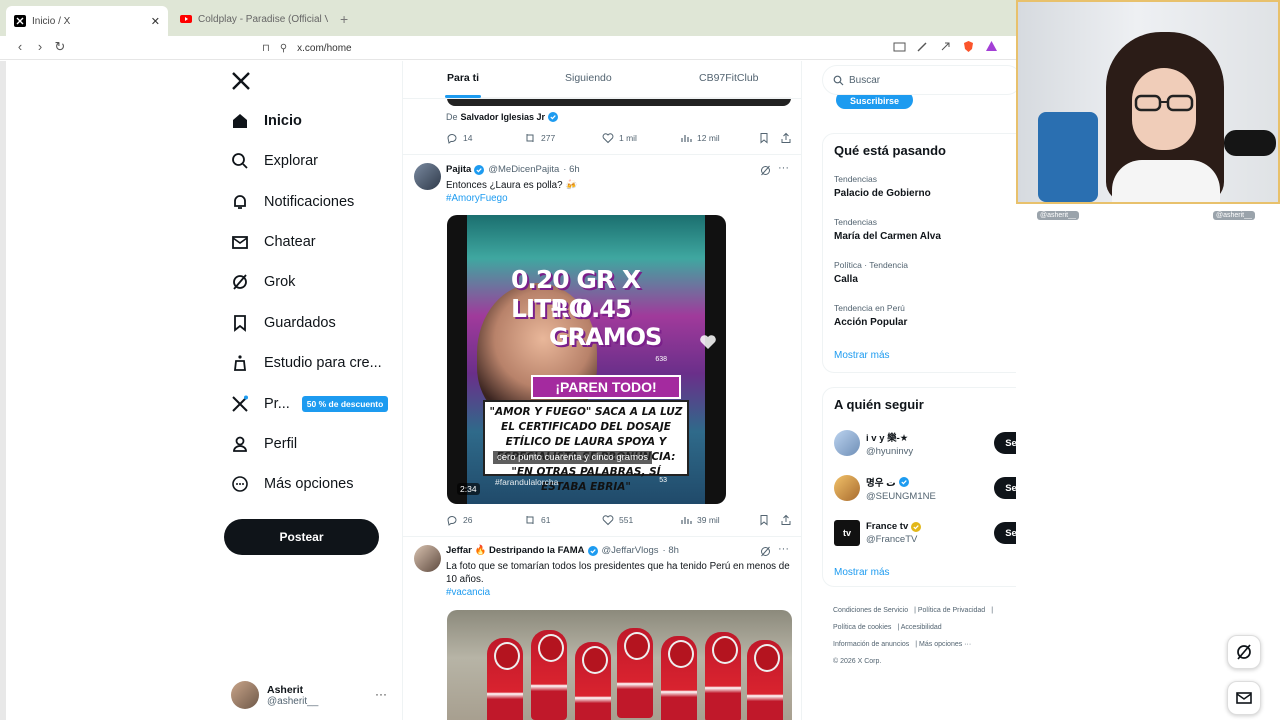 Image resolution: width=1280 pixels, height=720 pixels. Describe the element at coordinates (523, 169) in the screenshot. I see `post-author-handle: @MeDicenPajita` at that location.